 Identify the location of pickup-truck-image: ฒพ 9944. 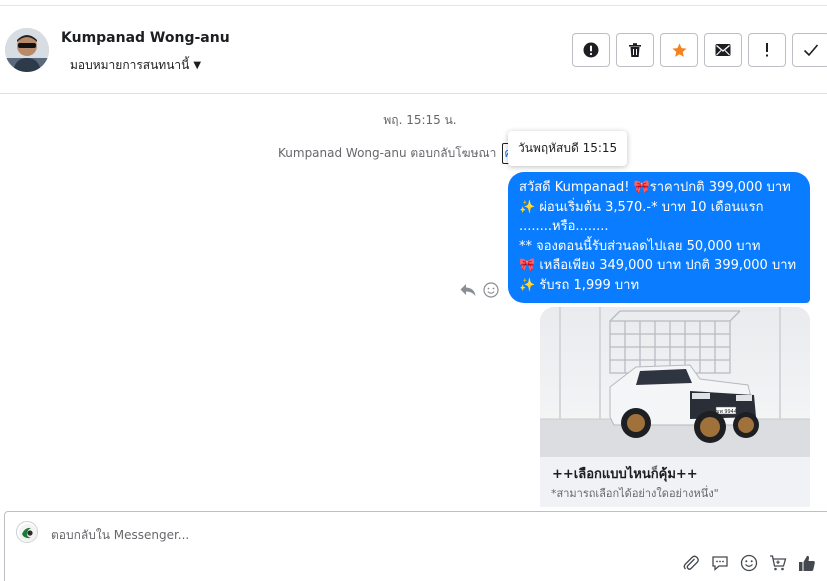
(675, 382).